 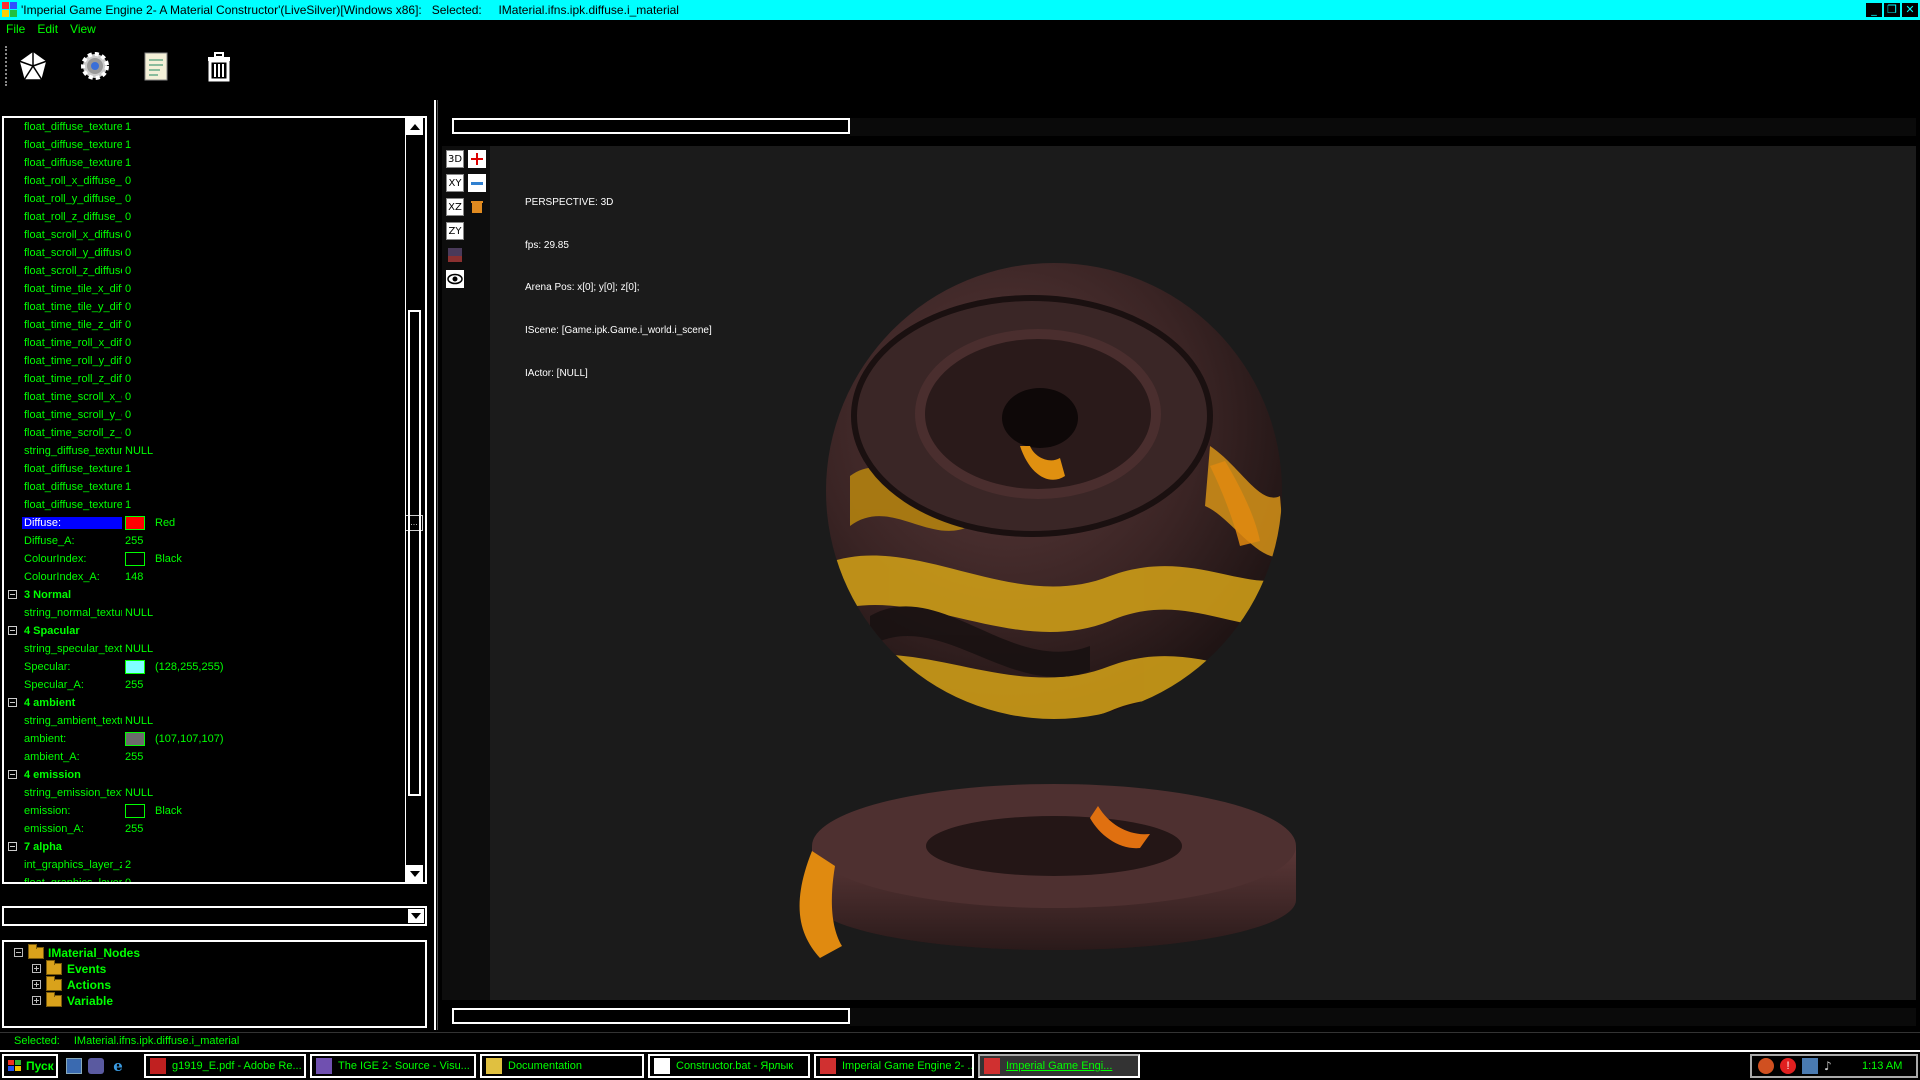 What do you see at coordinates (477, 207) in the screenshot?
I see `bin-icon` at bounding box center [477, 207].